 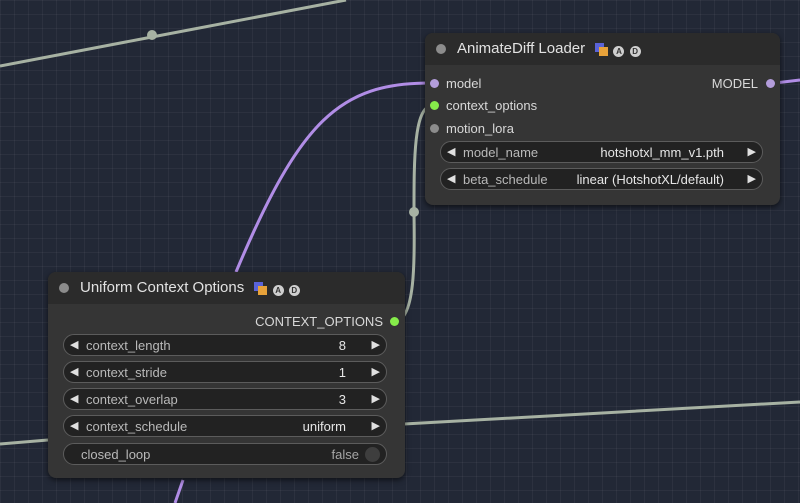 I want to click on link-midpoint, so click(x=152, y=35).